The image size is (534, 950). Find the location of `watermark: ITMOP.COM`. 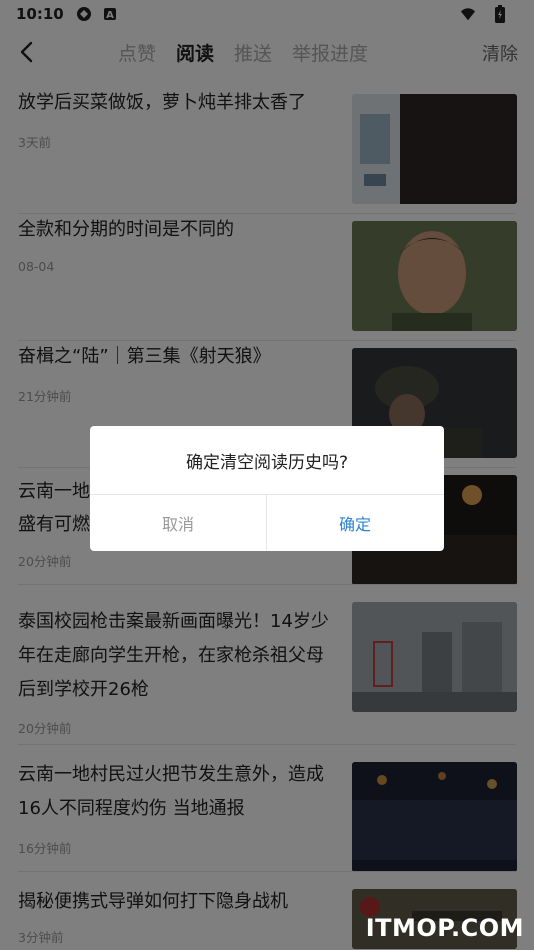

watermark: ITMOP.COM is located at coordinates (444, 928).